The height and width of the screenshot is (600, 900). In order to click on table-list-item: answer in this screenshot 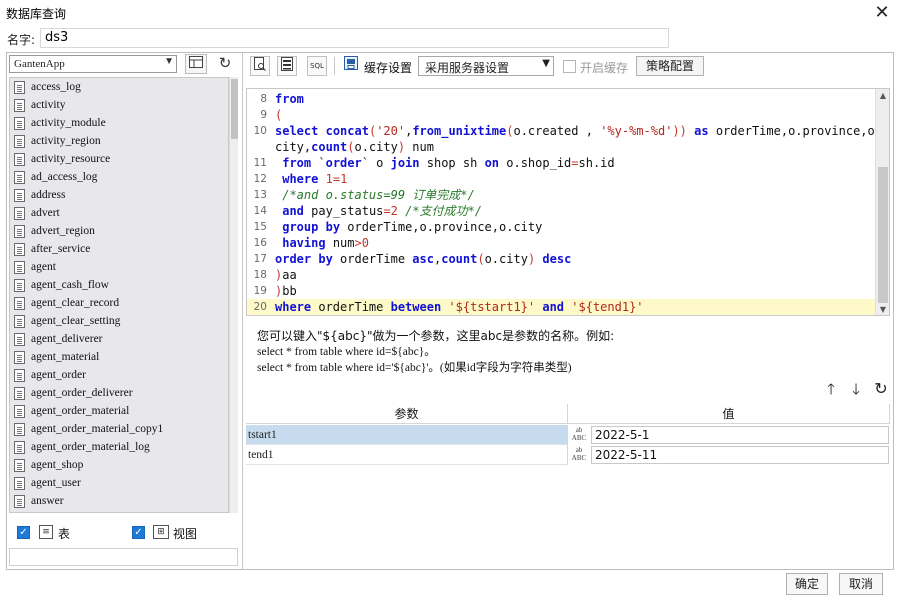, I will do `click(119, 501)`.